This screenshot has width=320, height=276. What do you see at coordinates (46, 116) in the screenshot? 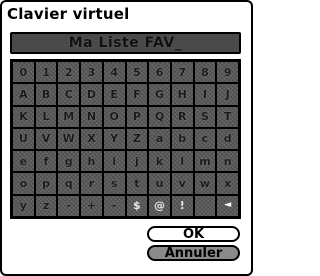
I see `key-2-1: L` at bounding box center [46, 116].